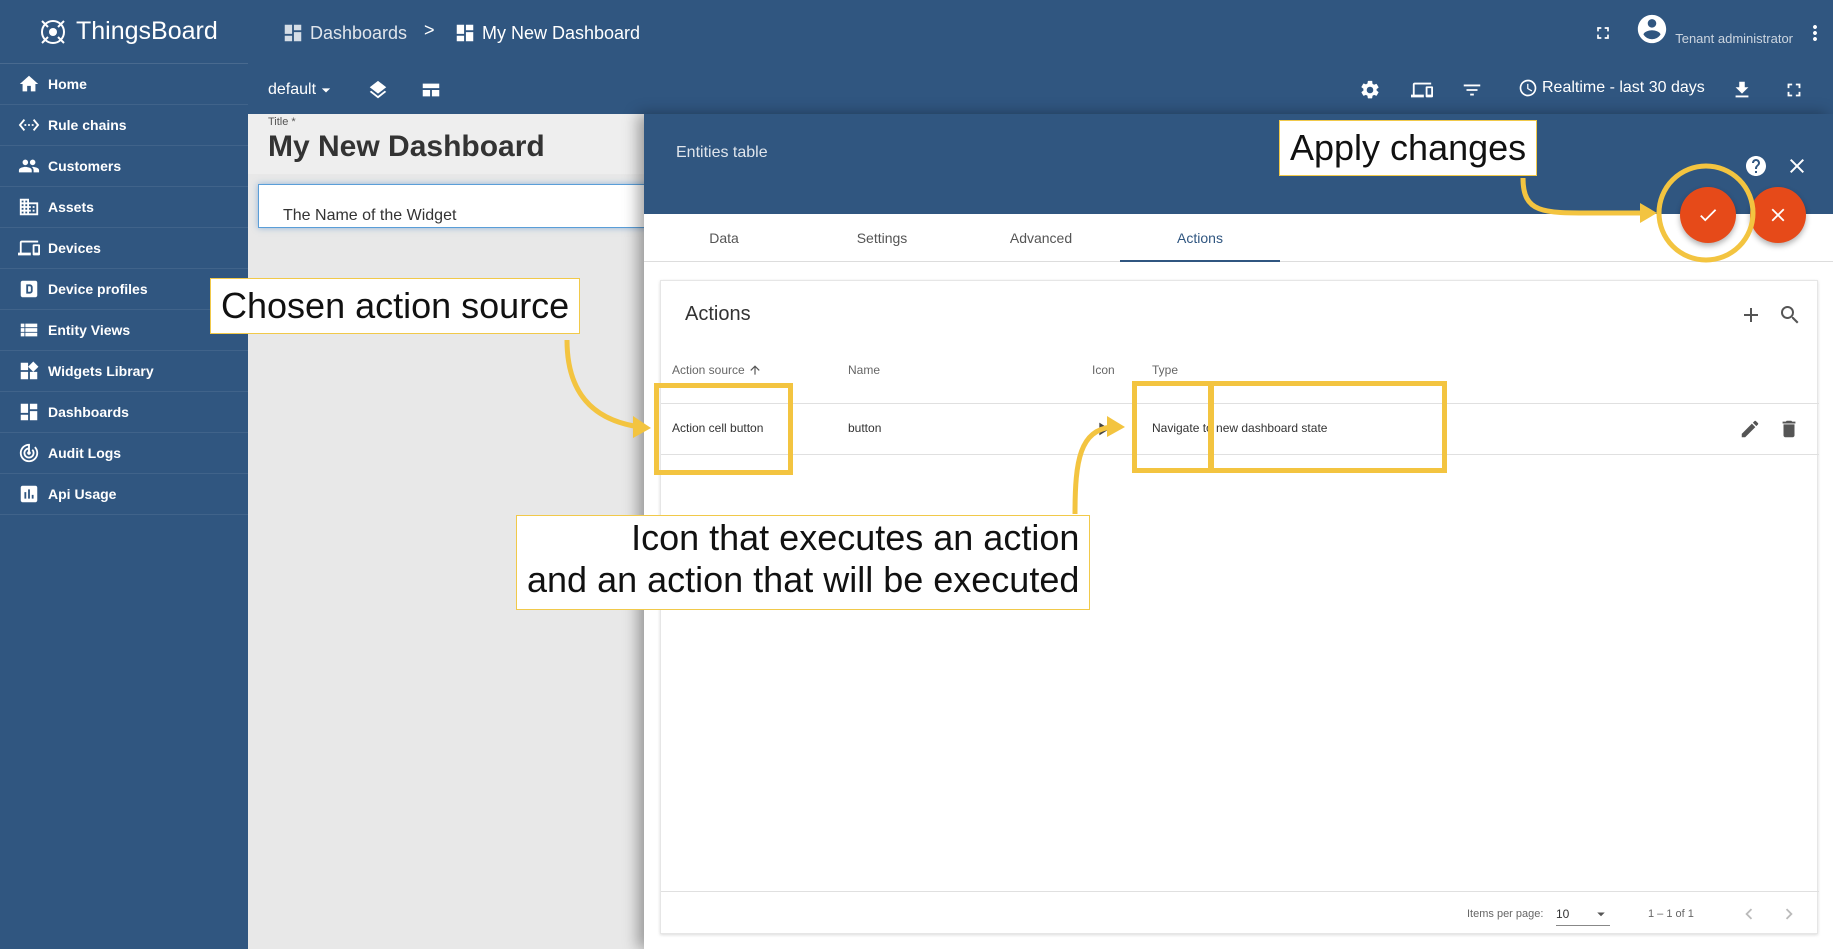 This screenshot has width=1833, height=949. Describe the element at coordinates (101, 371) in the screenshot. I see `sidebar-item-label: Widgets Library` at that location.